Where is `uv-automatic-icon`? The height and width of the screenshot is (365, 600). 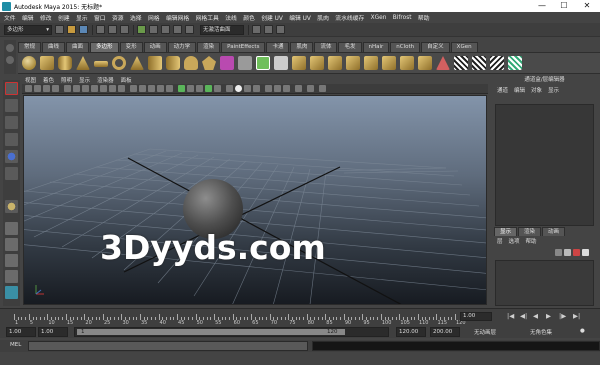
uv-automatic-icon is located at coordinates (515, 63).